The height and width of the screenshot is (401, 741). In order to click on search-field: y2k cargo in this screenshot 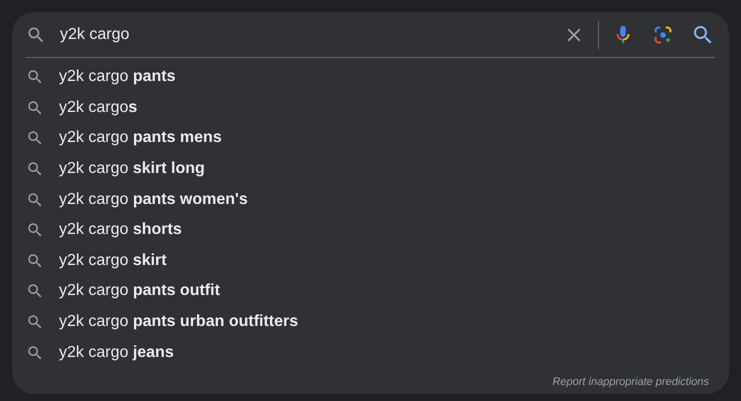, I will do `click(311, 34)`.